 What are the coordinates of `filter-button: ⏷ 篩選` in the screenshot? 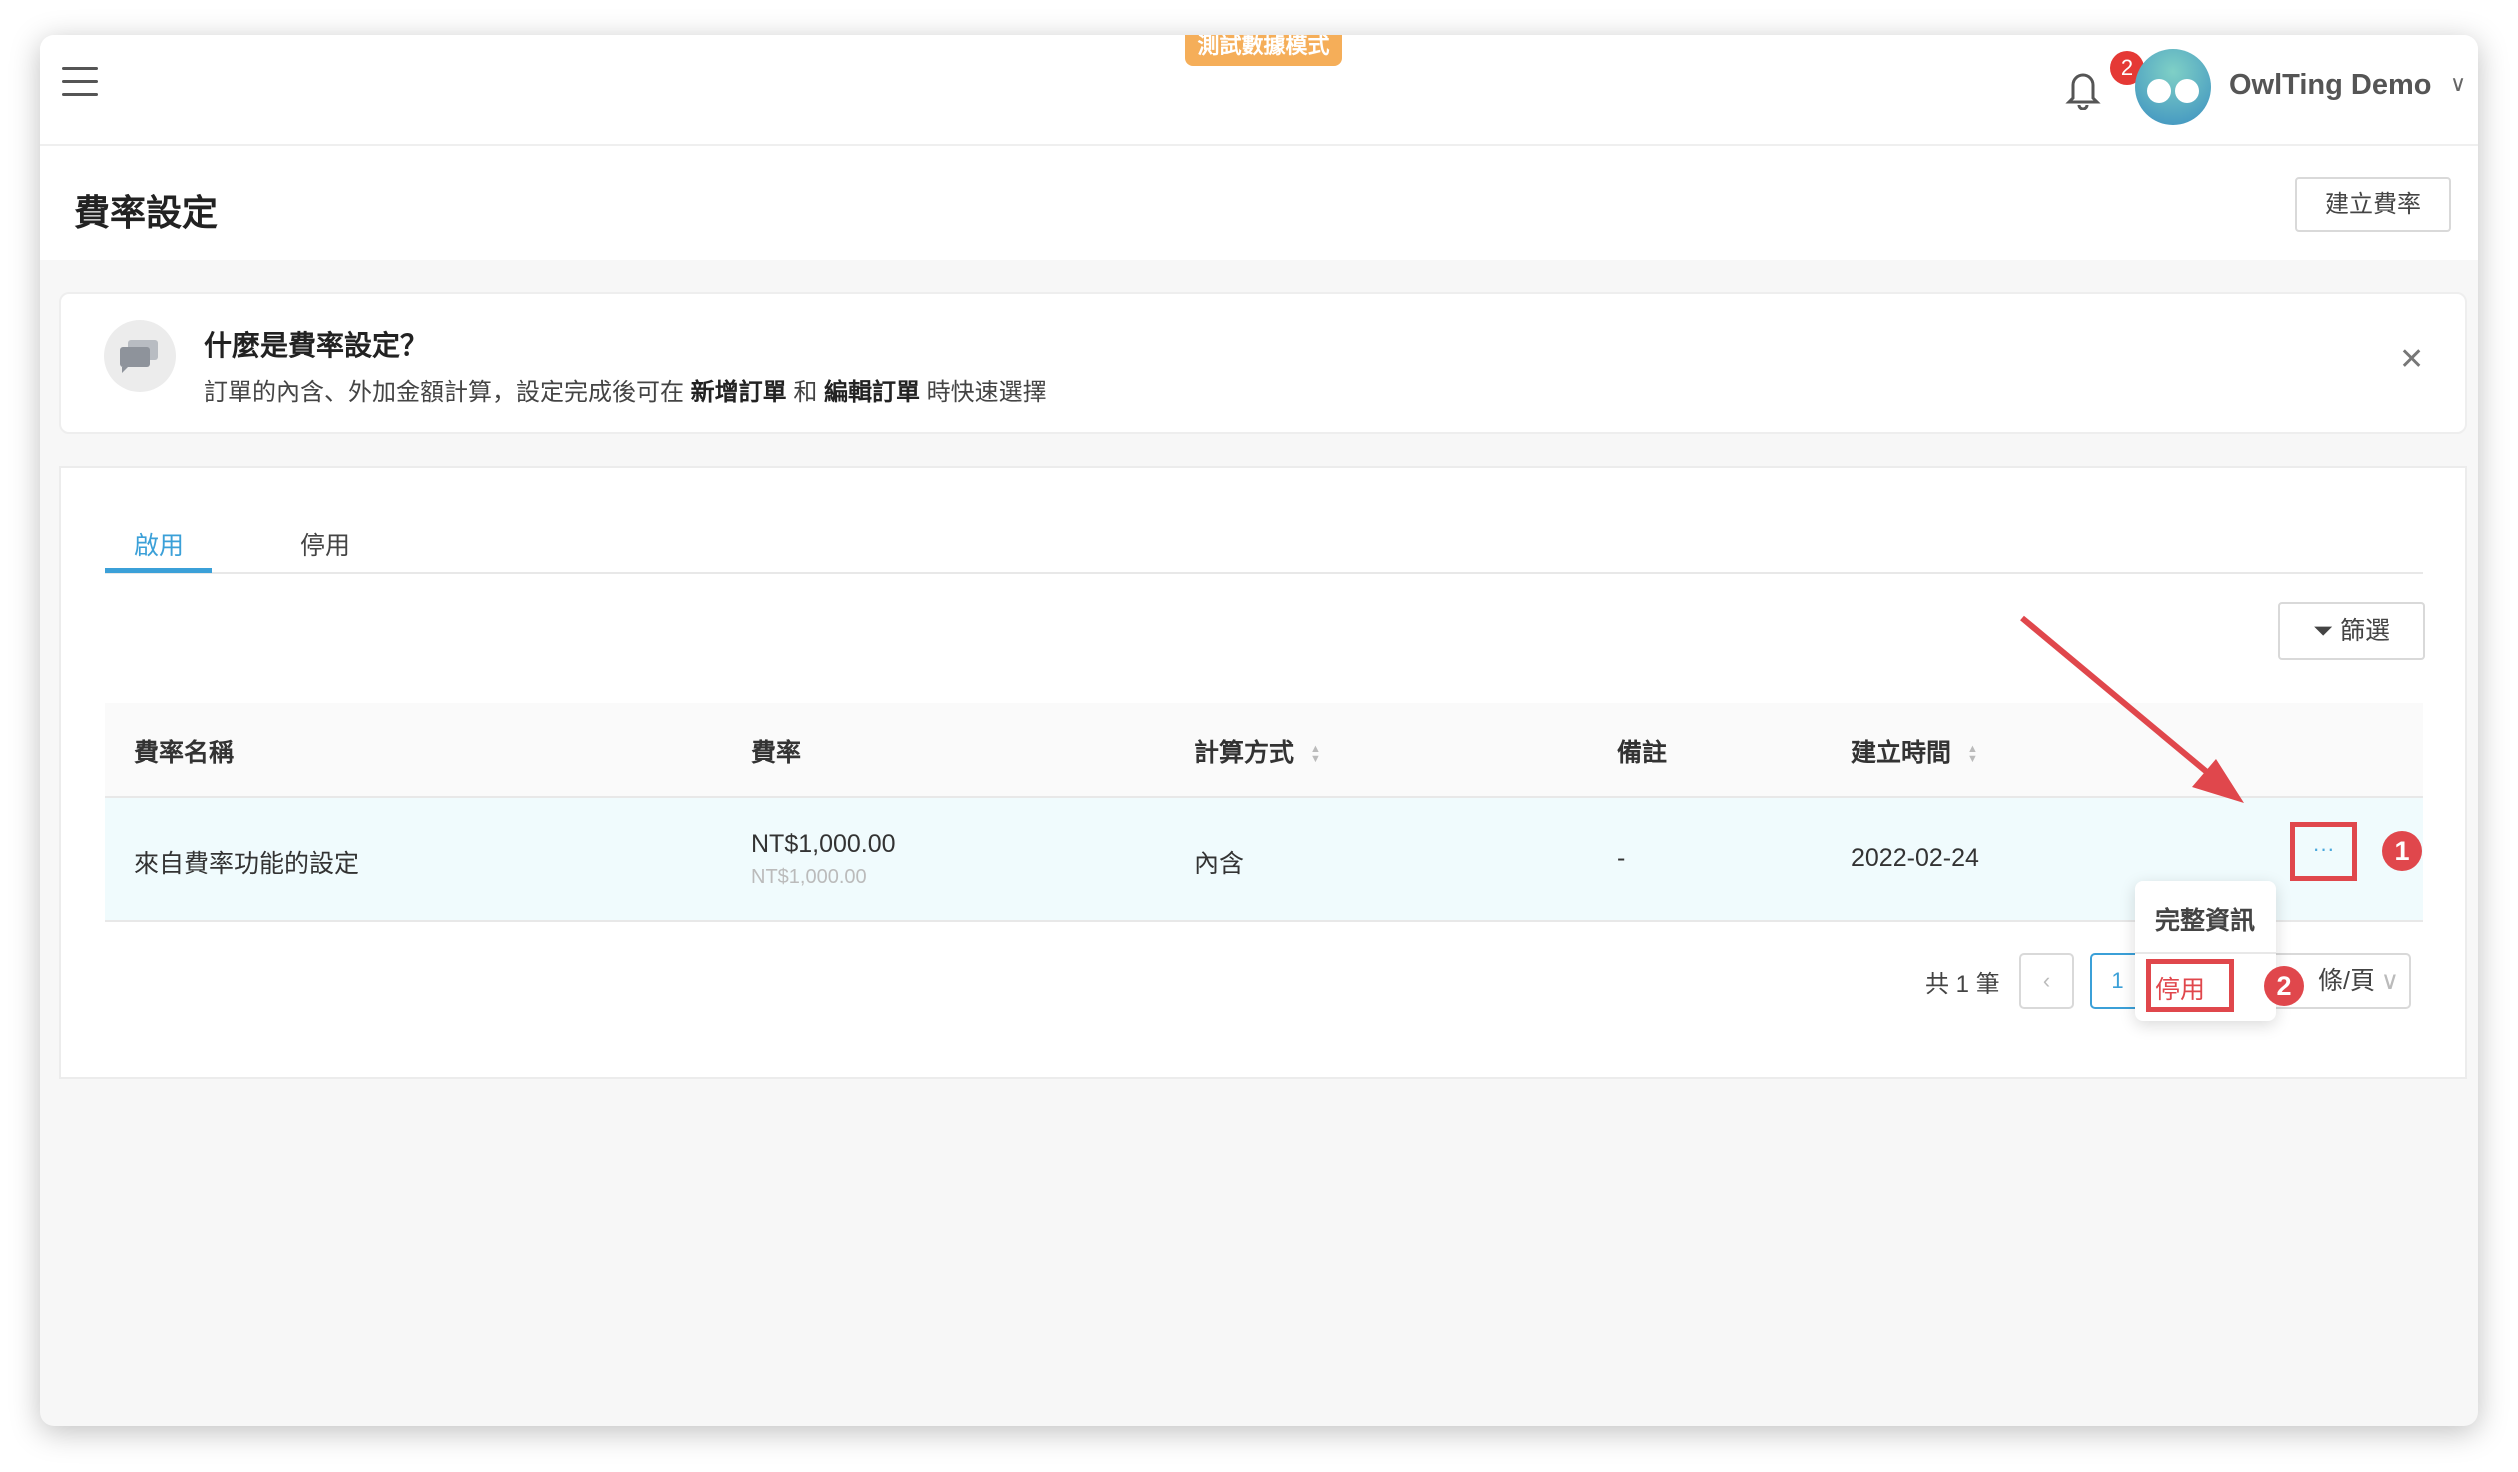 It's located at (2351, 631).